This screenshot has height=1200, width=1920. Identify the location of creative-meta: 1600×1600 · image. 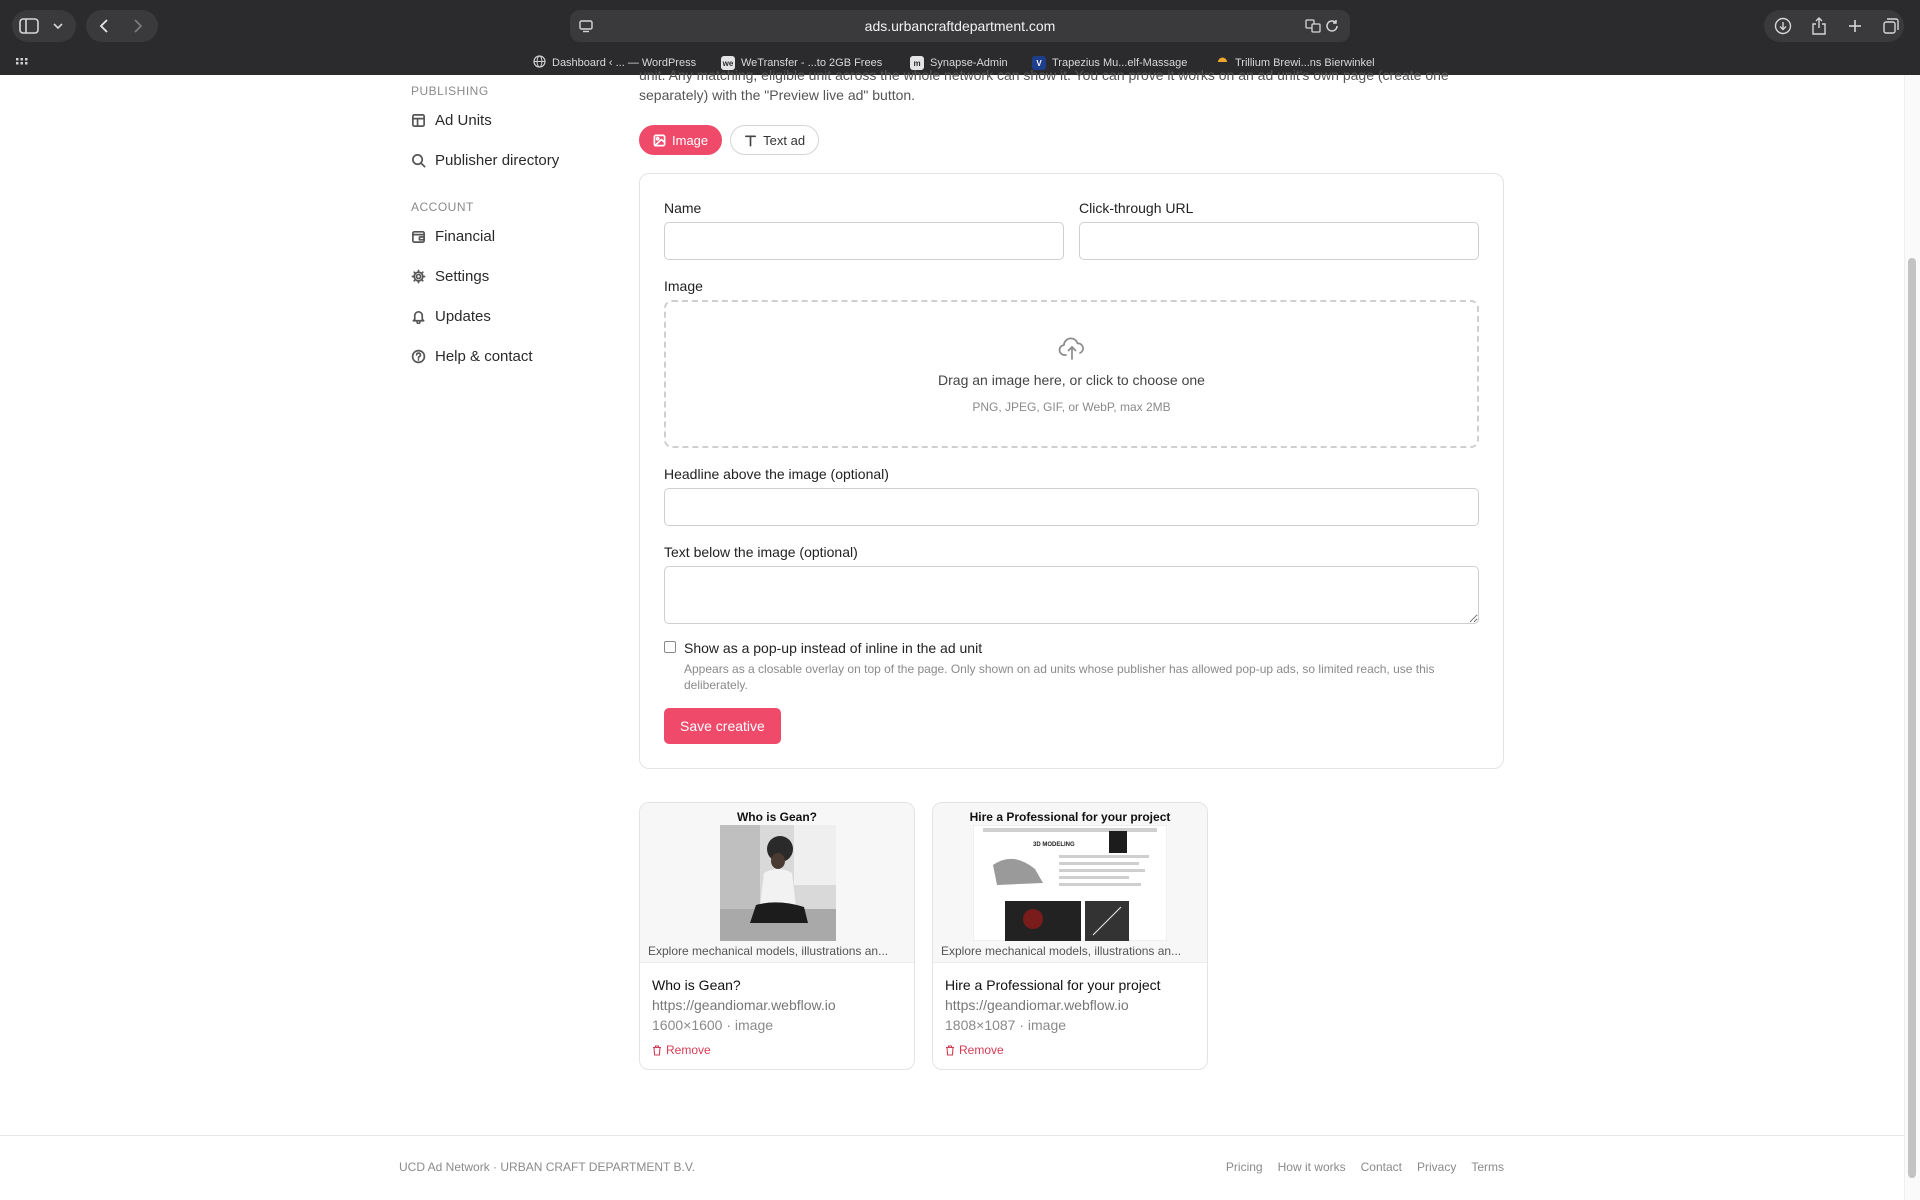
(713, 1025).